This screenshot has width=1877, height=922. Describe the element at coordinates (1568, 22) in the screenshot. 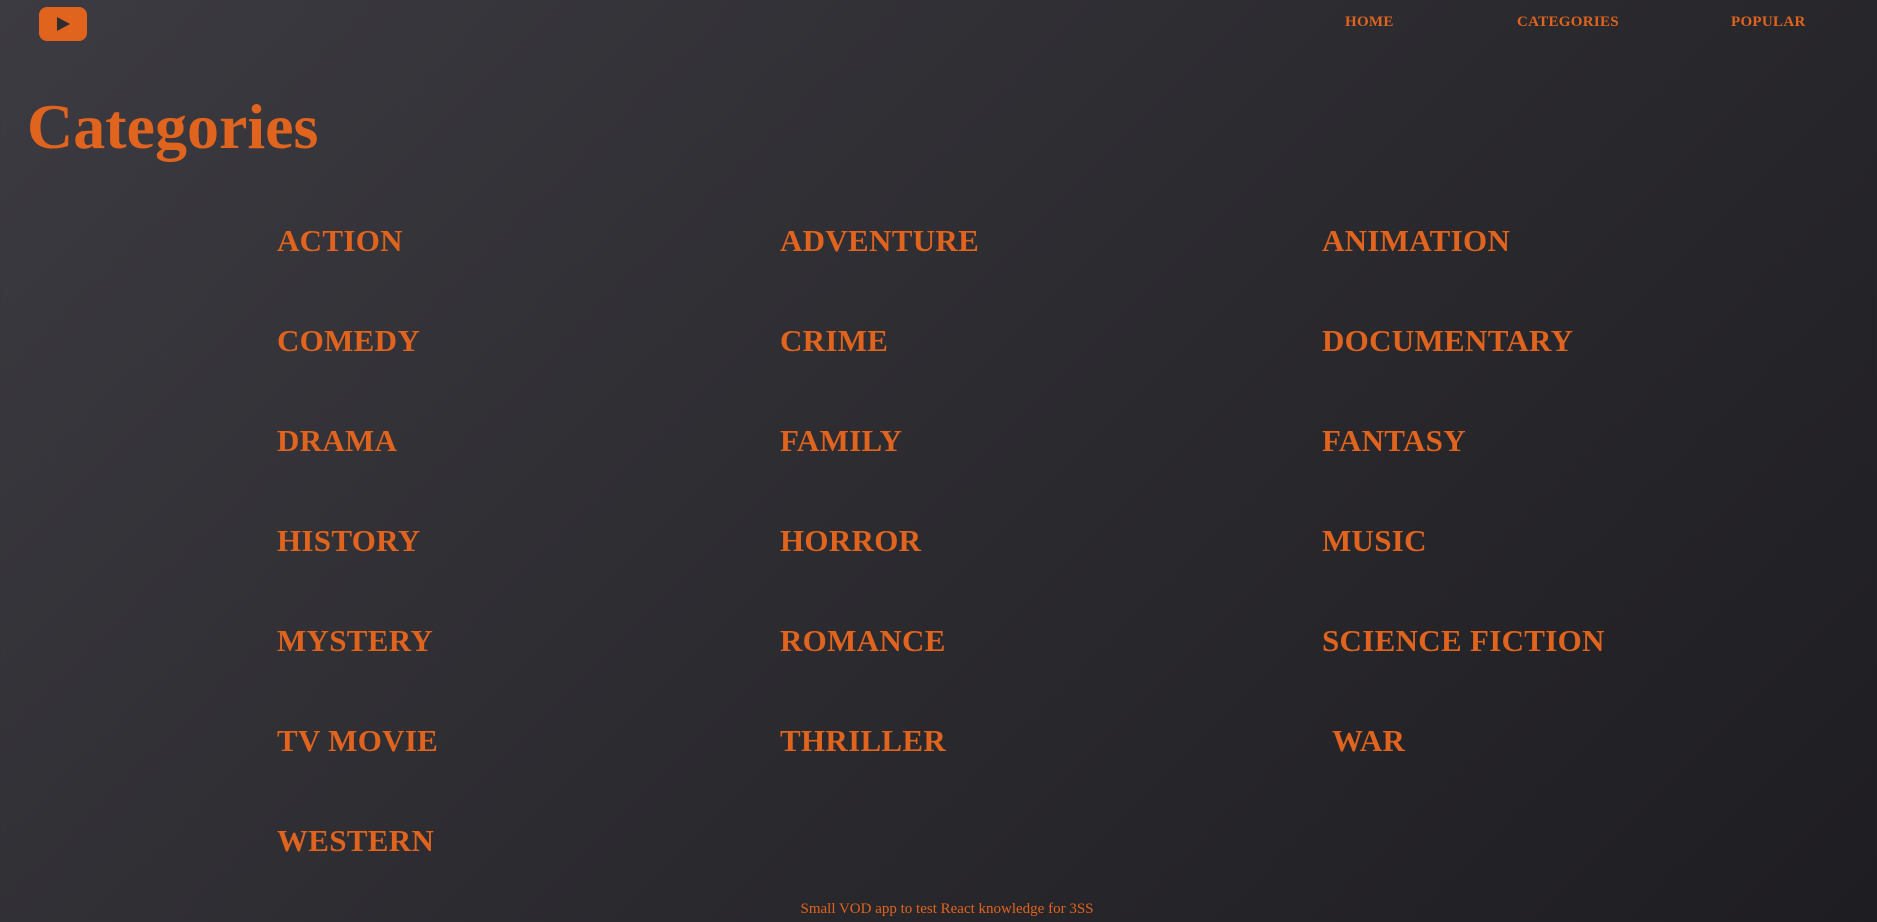

I see `nav-categories-link: CATEGORIES` at that location.